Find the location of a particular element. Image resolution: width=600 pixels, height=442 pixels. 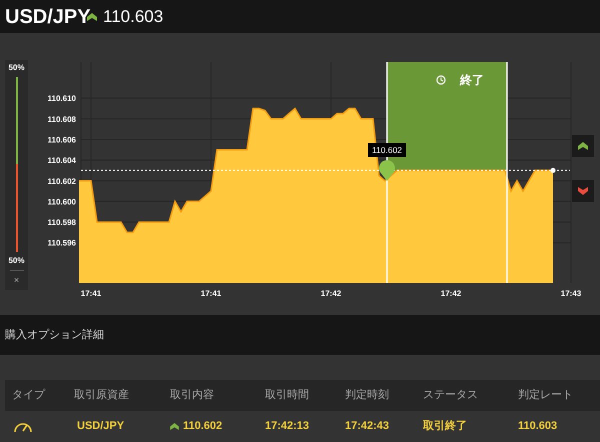

section-title: 購入オプション詳細 is located at coordinates (54, 334).